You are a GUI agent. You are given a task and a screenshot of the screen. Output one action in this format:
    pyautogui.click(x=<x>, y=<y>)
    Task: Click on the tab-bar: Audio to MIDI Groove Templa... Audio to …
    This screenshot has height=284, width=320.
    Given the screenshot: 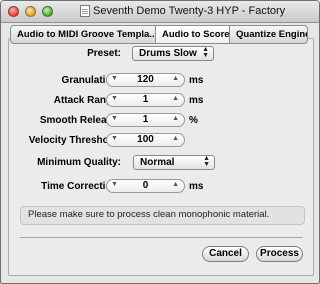 What is the action you would take?
    pyautogui.click(x=159, y=34)
    